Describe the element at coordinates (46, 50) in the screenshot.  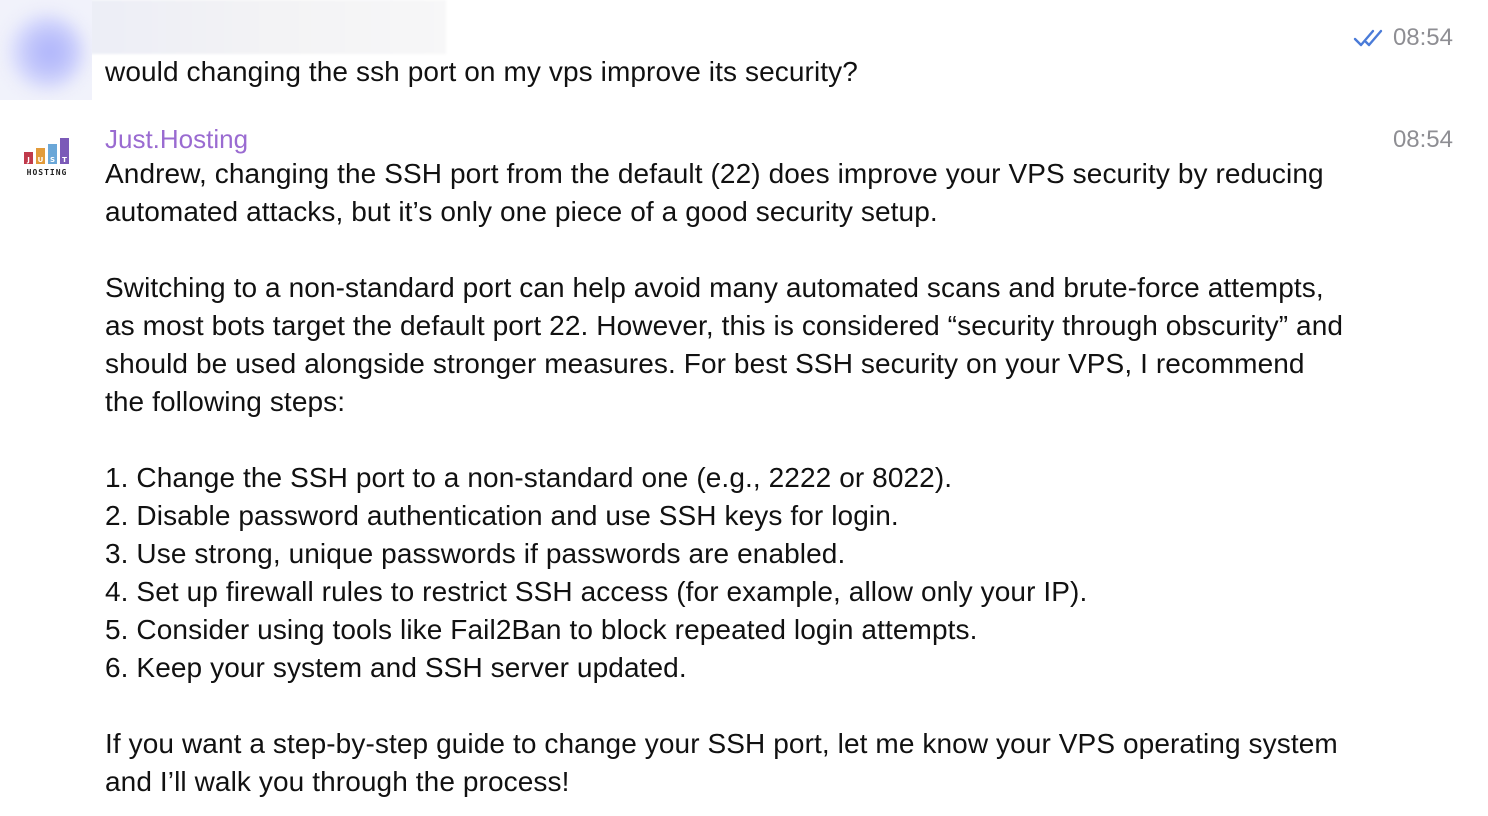
I see `user-avatar` at that location.